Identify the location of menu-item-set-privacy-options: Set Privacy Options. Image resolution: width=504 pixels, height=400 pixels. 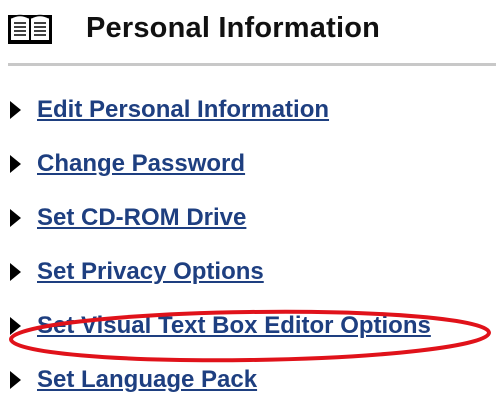
(220, 285).